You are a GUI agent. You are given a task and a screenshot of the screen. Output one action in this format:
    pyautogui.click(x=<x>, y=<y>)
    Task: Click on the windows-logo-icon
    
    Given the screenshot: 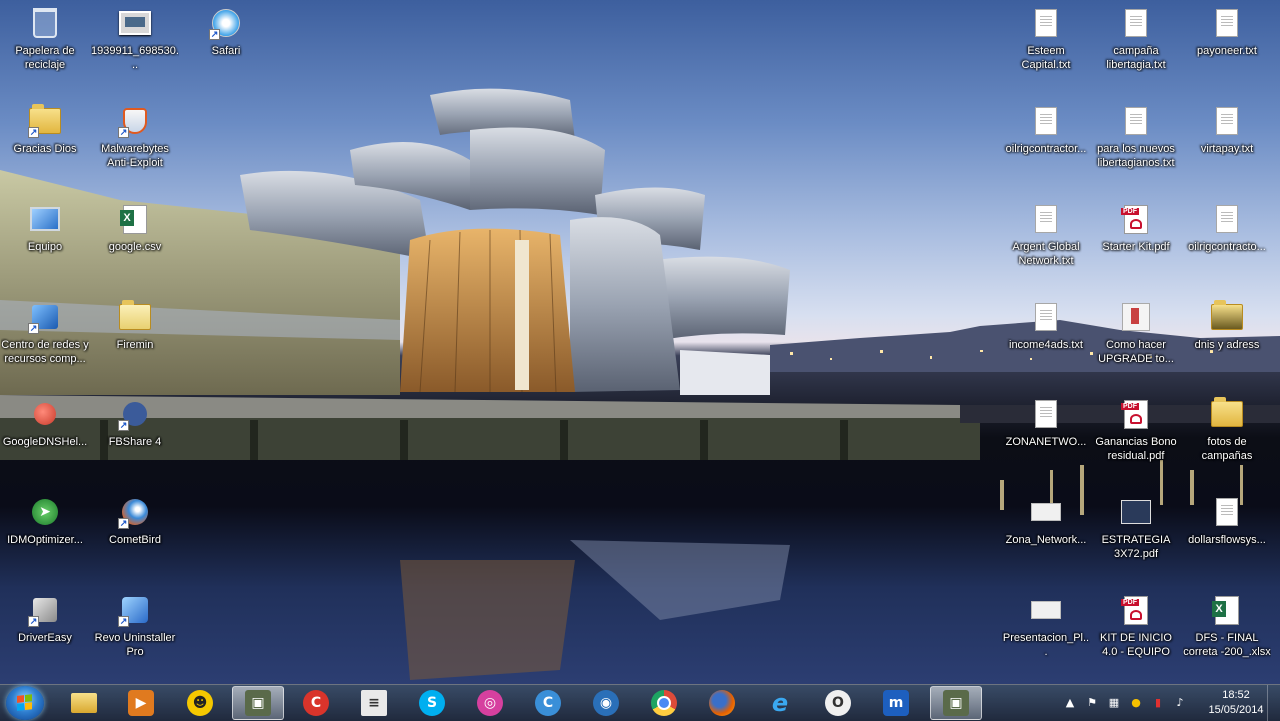 What is the action you would take?
    pyautogui.click(x=25, y=703)
    